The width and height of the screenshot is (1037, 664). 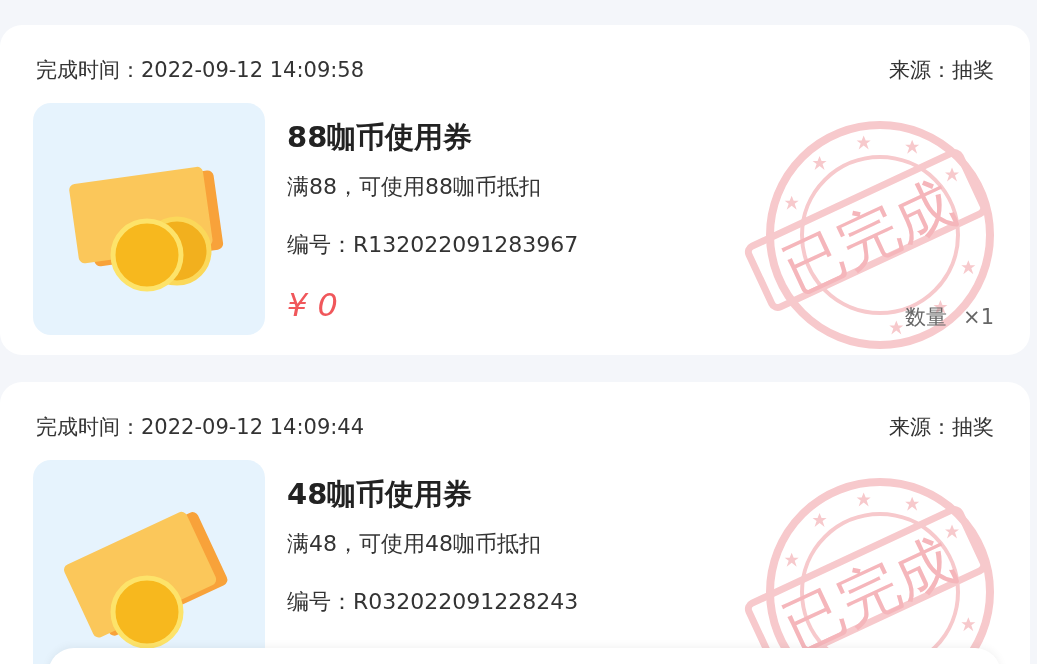 I want to click on completion-time: 完成时间：2022-09-12 14:09:44, so click(x=200, y=427).